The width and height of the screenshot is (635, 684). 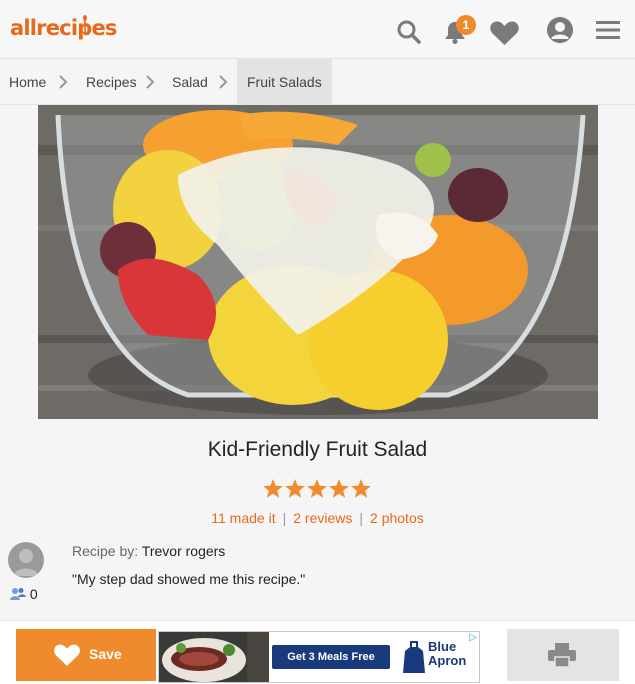 I want to click on author-avatar, so click(x=26, y=560).